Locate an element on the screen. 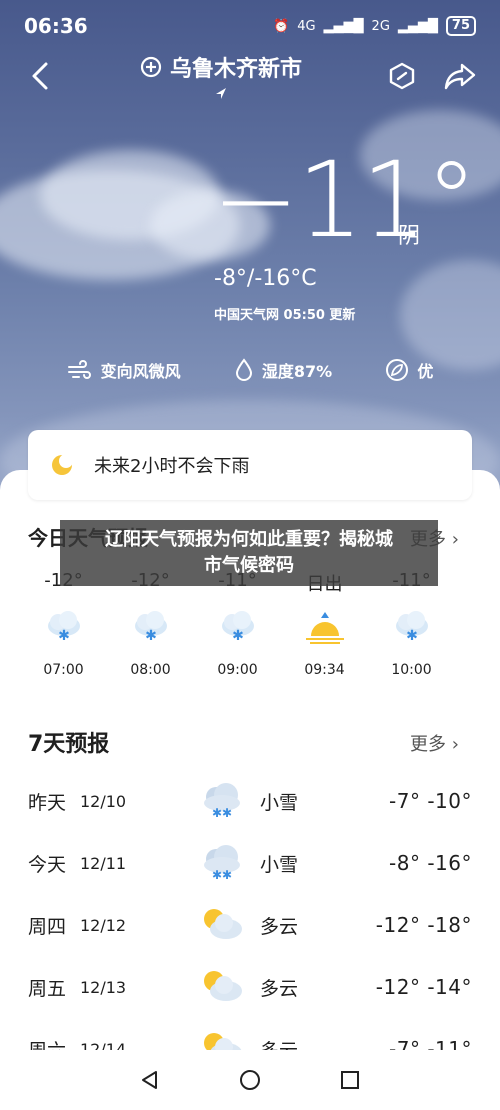  day-temp-range: -8° -16° is located at coordinates (430, 863).